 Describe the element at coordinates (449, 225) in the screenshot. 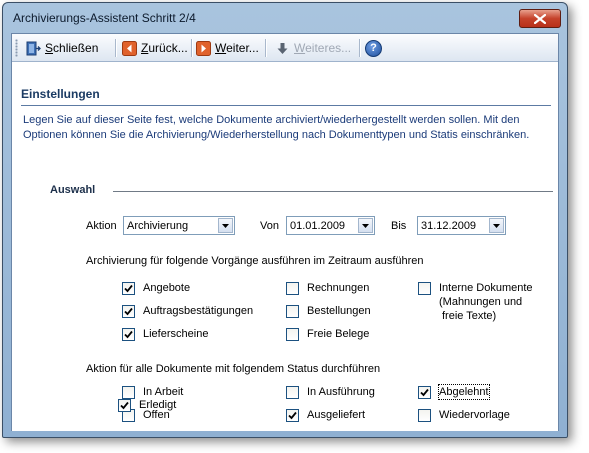

I see `to-date-value: 31.12.2009` at that location.